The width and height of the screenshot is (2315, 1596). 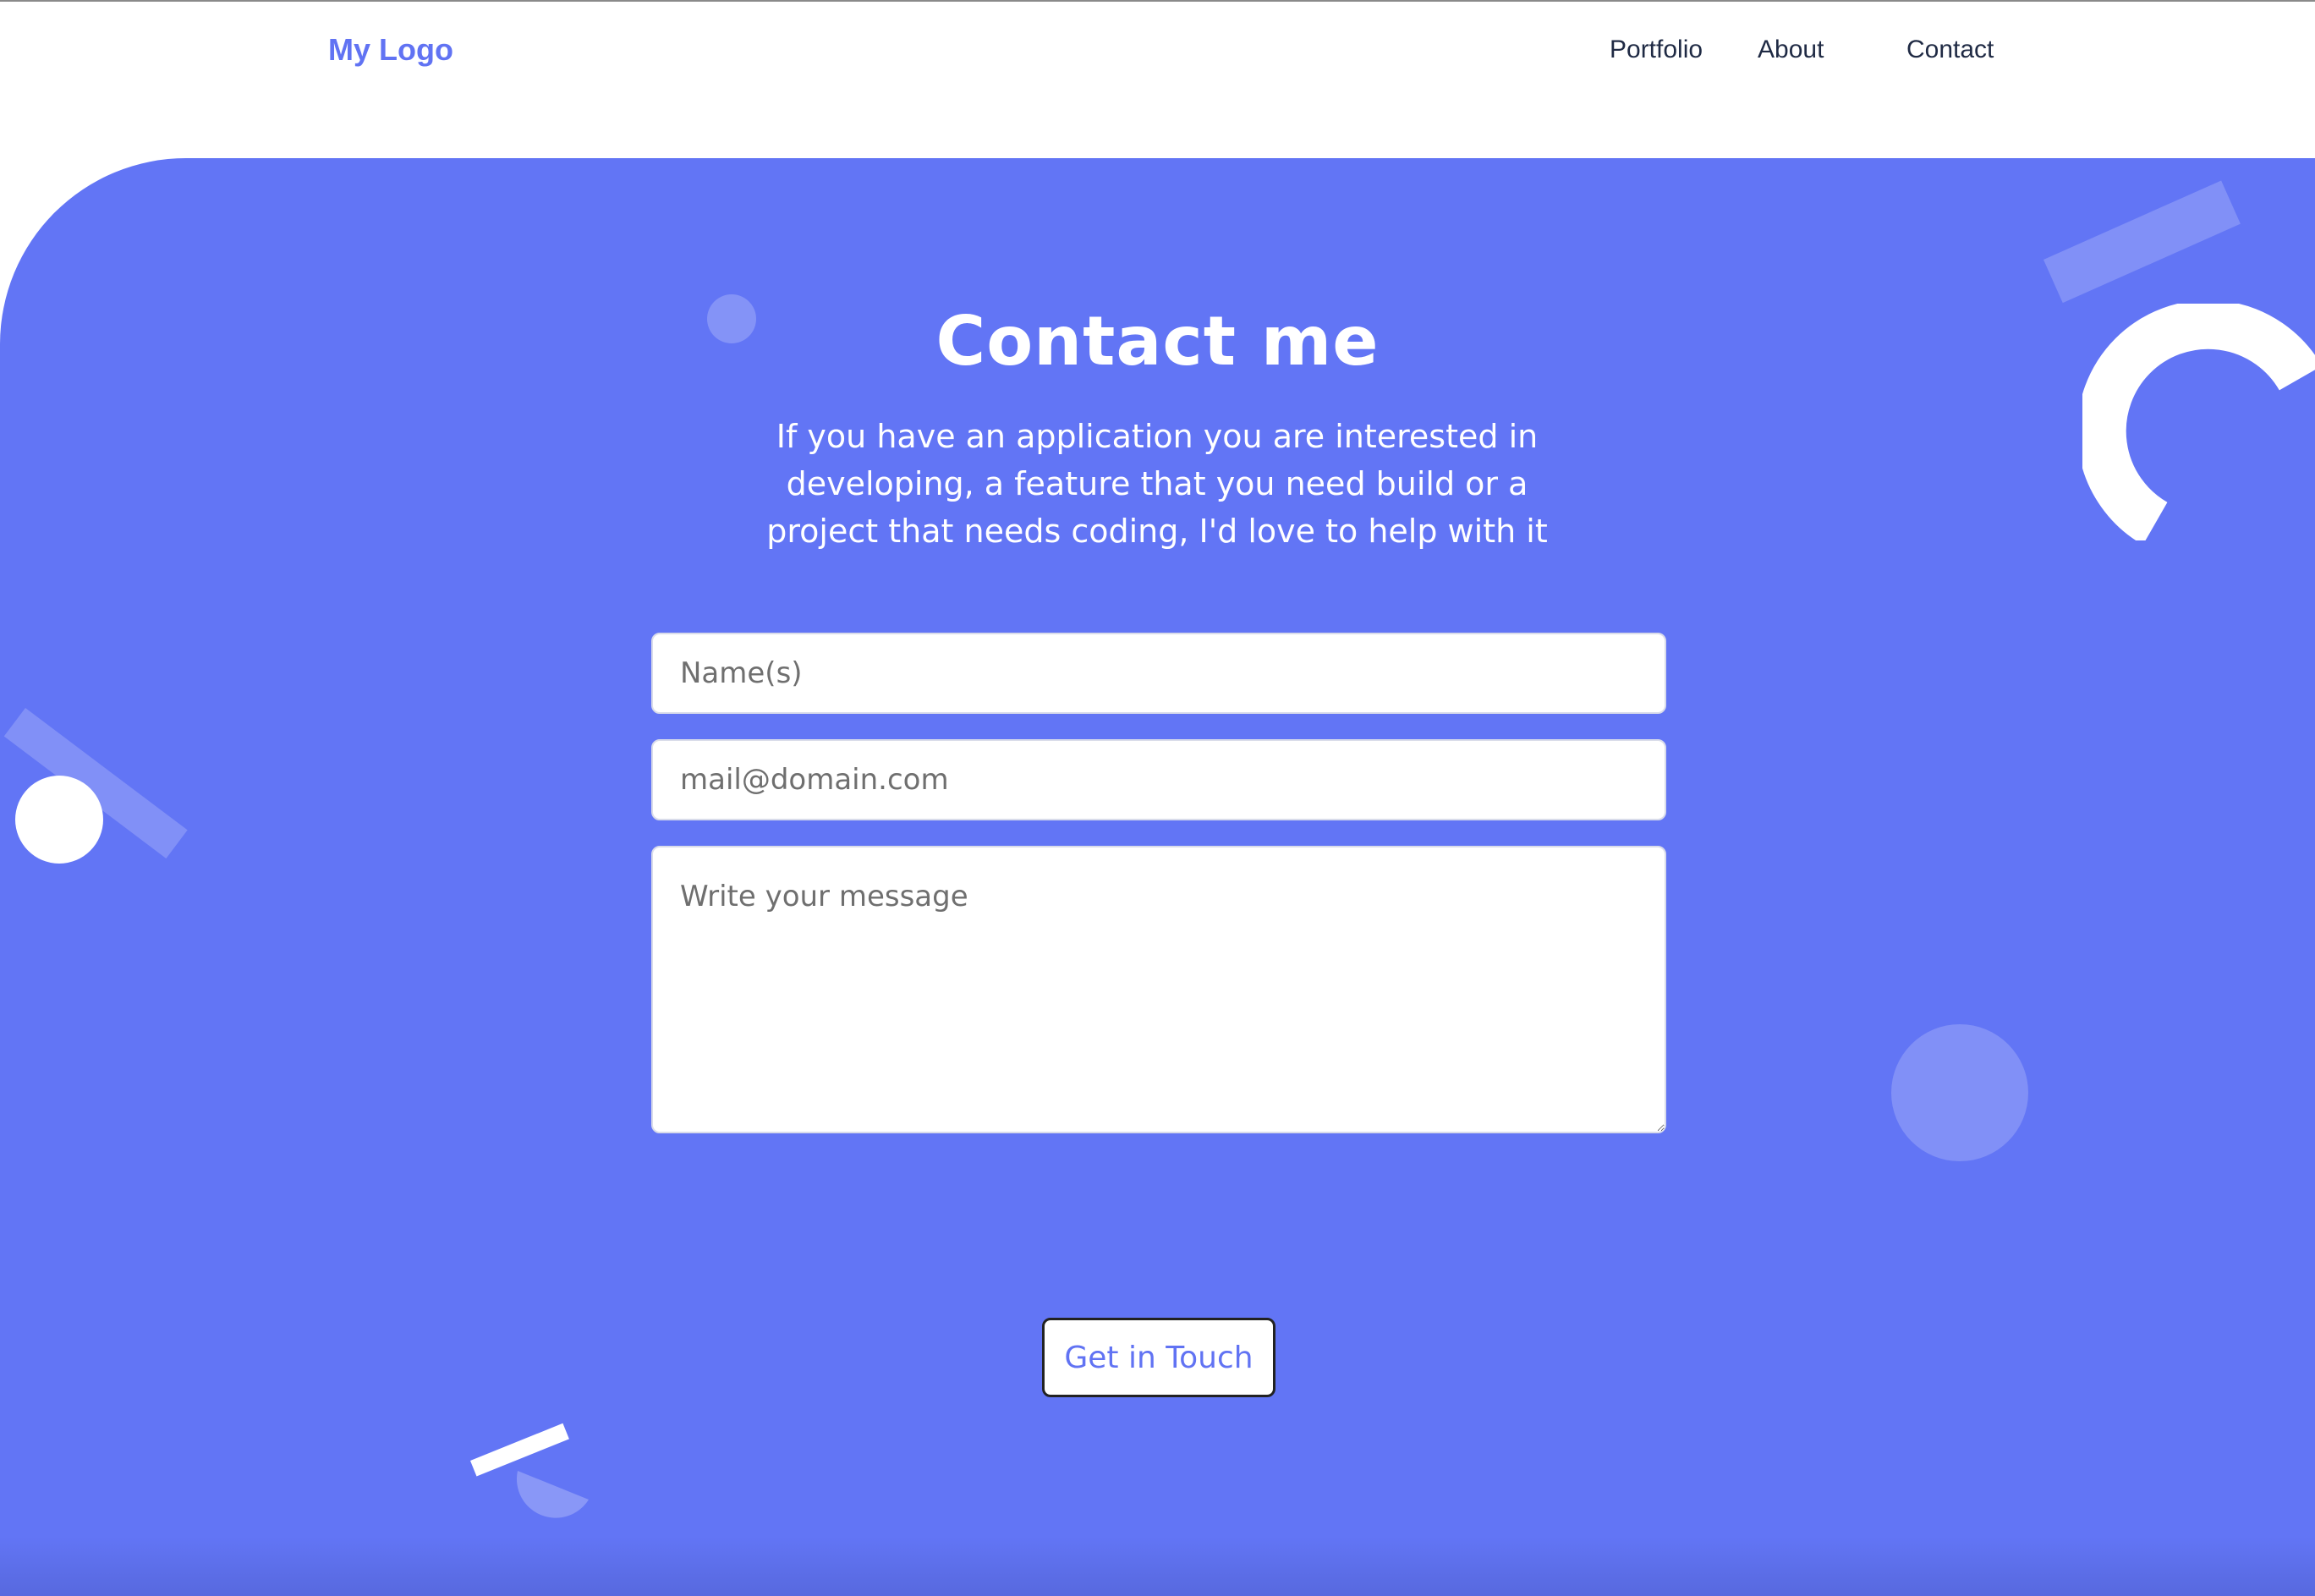 What do you see at coordinates (552, 1494) in the screenshot?
I see `decorative-half-circle-bottom-left` at bounding box center [552, 1494].